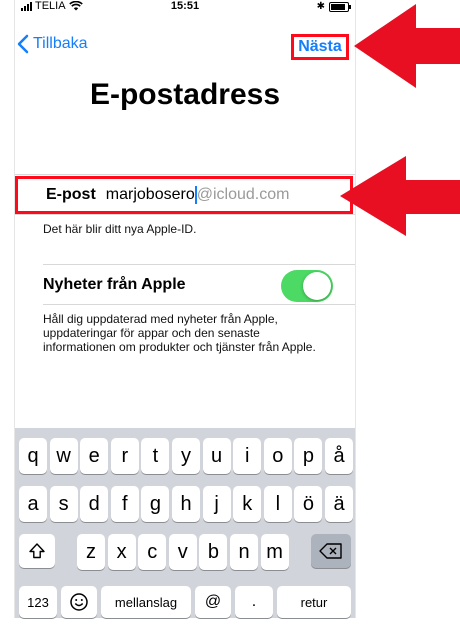 The width and height of the screenshot is (460, 628). I want to click on emoji-icon, so click(79, 602).